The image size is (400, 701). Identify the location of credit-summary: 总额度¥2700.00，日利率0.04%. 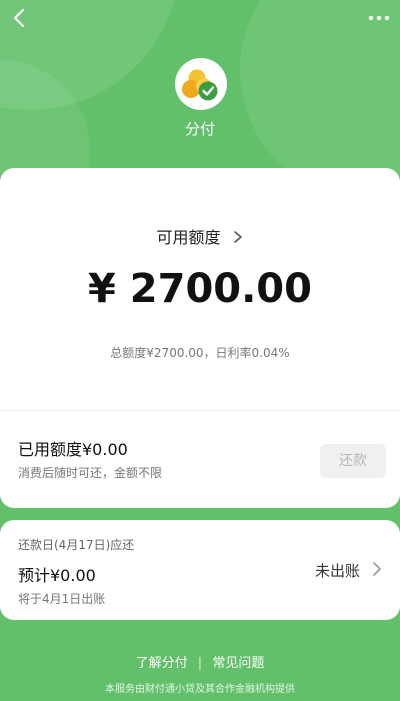
(200, 353).